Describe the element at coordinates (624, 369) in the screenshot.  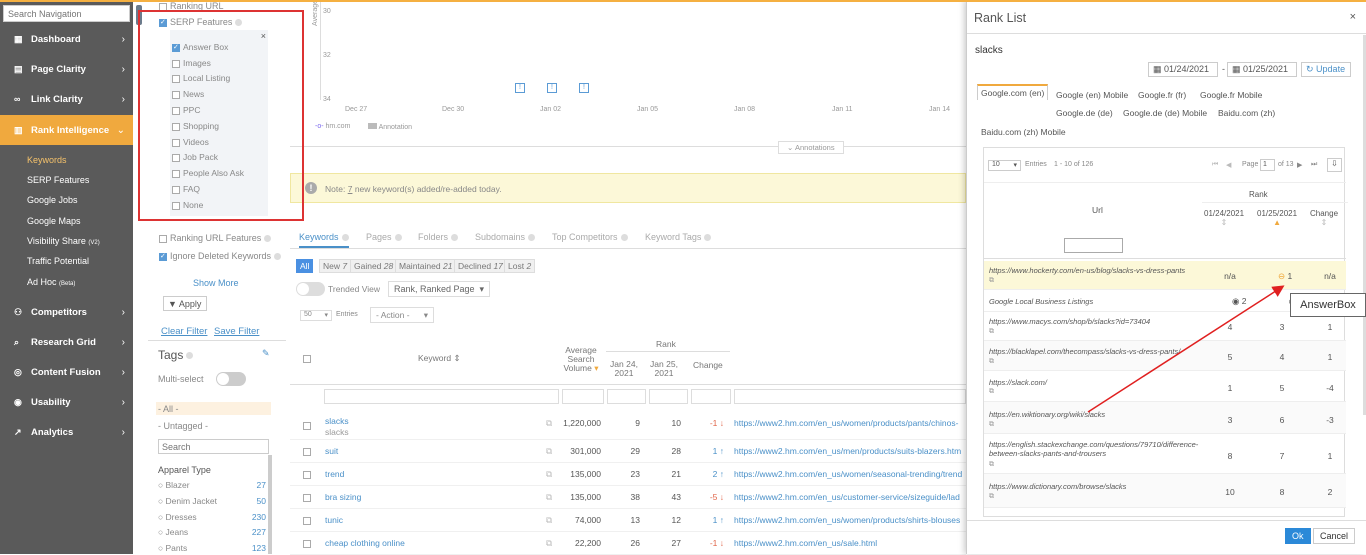
I see `header-date1: Jan 24, 2021` at that location.